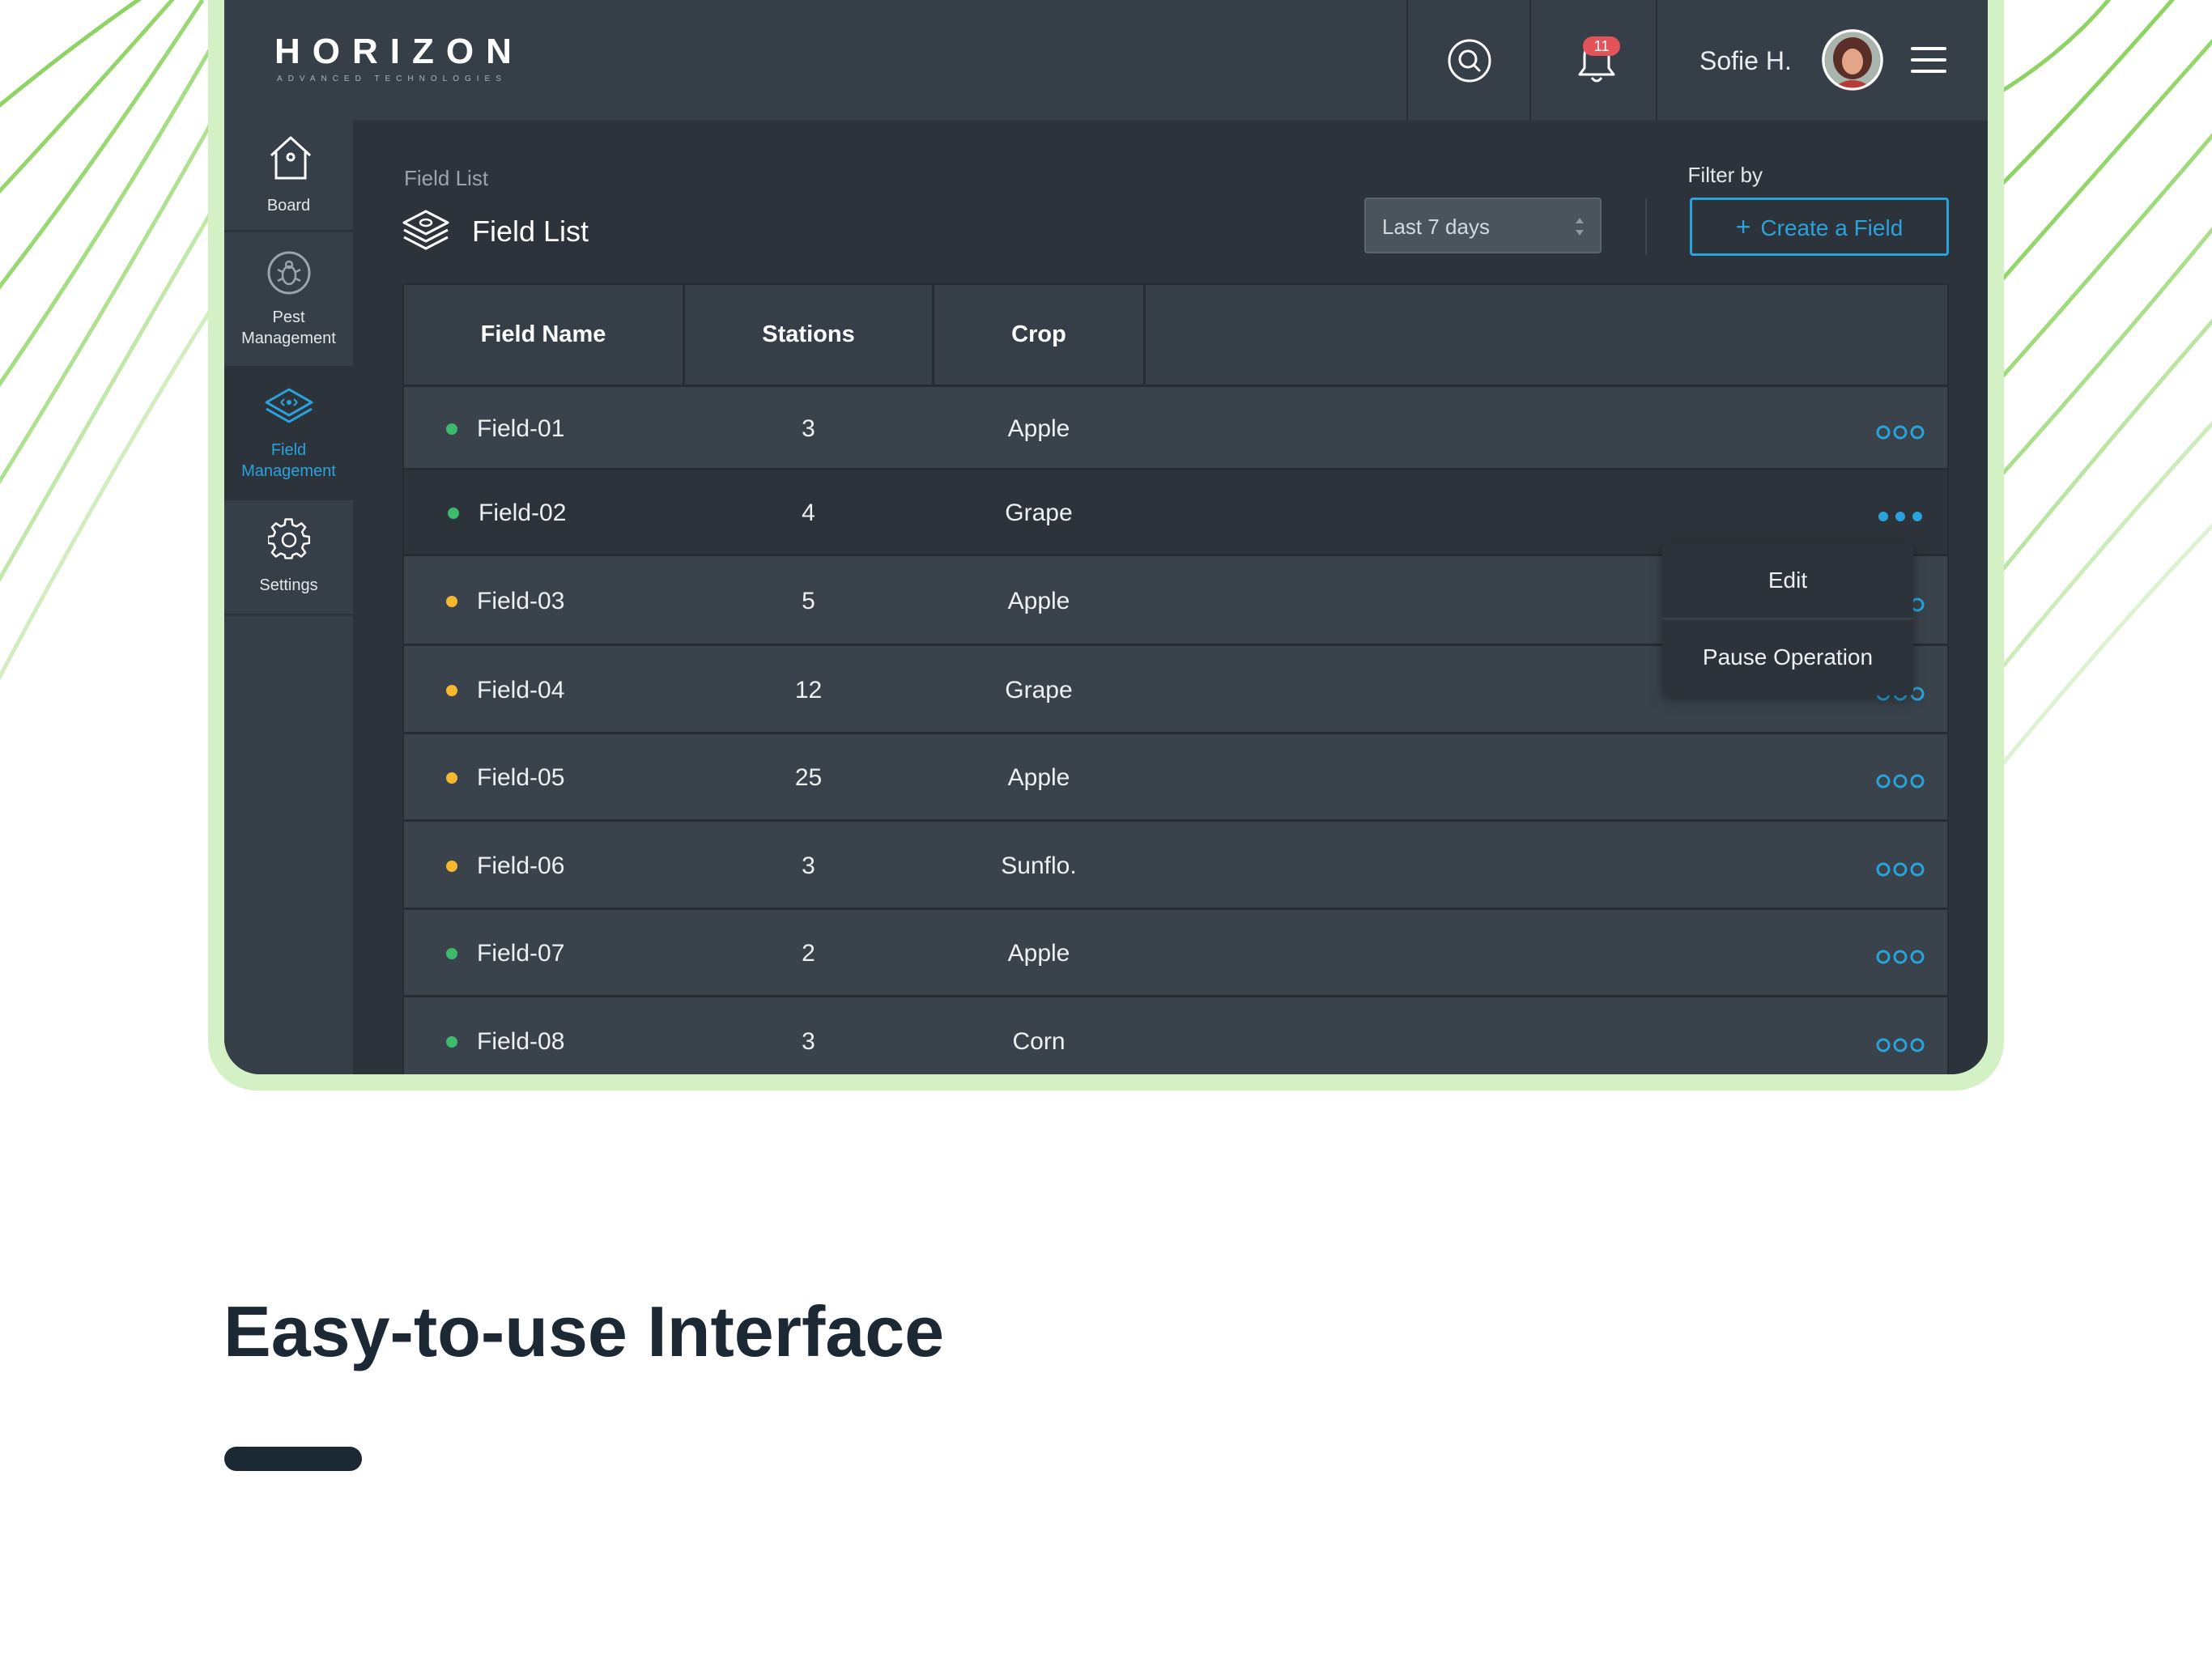 The height and width of the screenshot is (1658, 2212). I want to click on bug-icon, so click(289, 273).